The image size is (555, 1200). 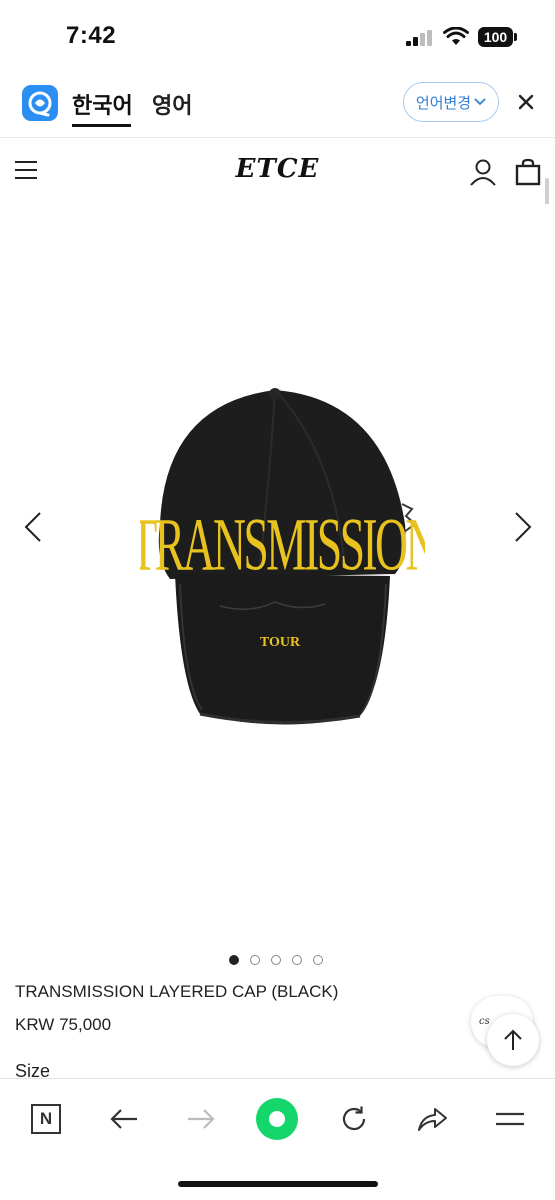 I want to click on close-icon, so click(x=526, y=102).